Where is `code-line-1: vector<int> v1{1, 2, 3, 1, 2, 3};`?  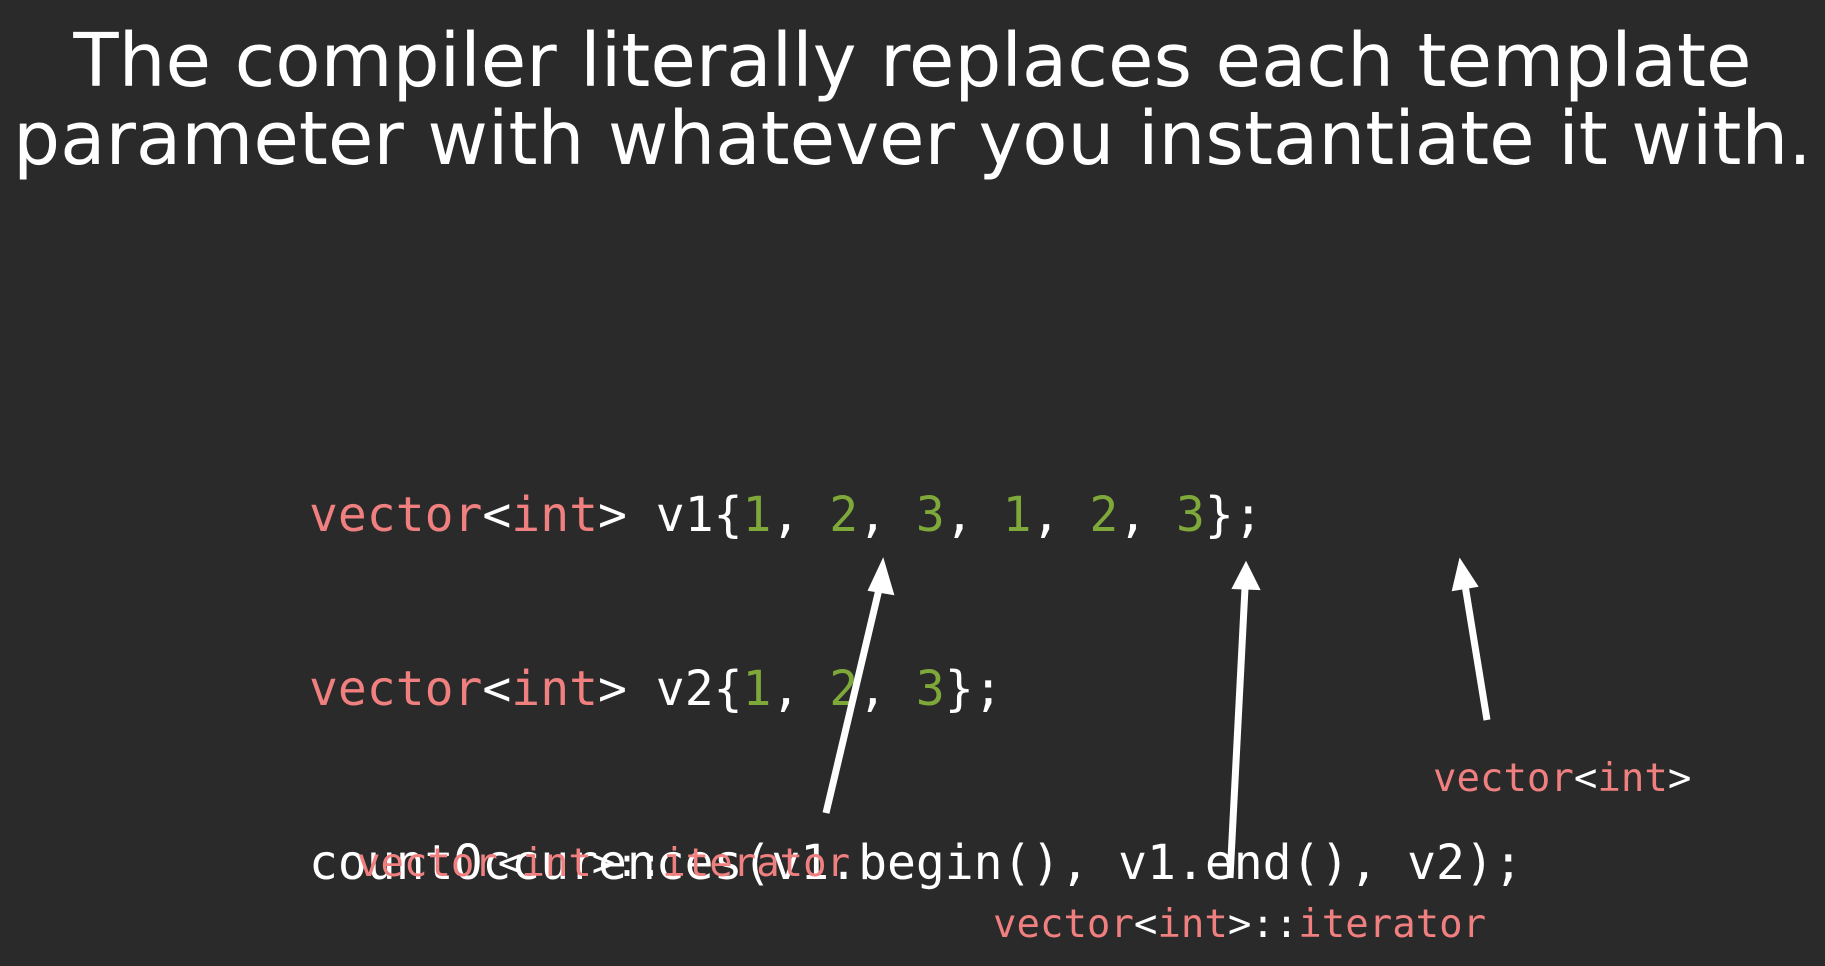 code-line-1: vector<int> v1{1, 2, 3, 1, 2, 3}; is located at coordinates (916, 515).